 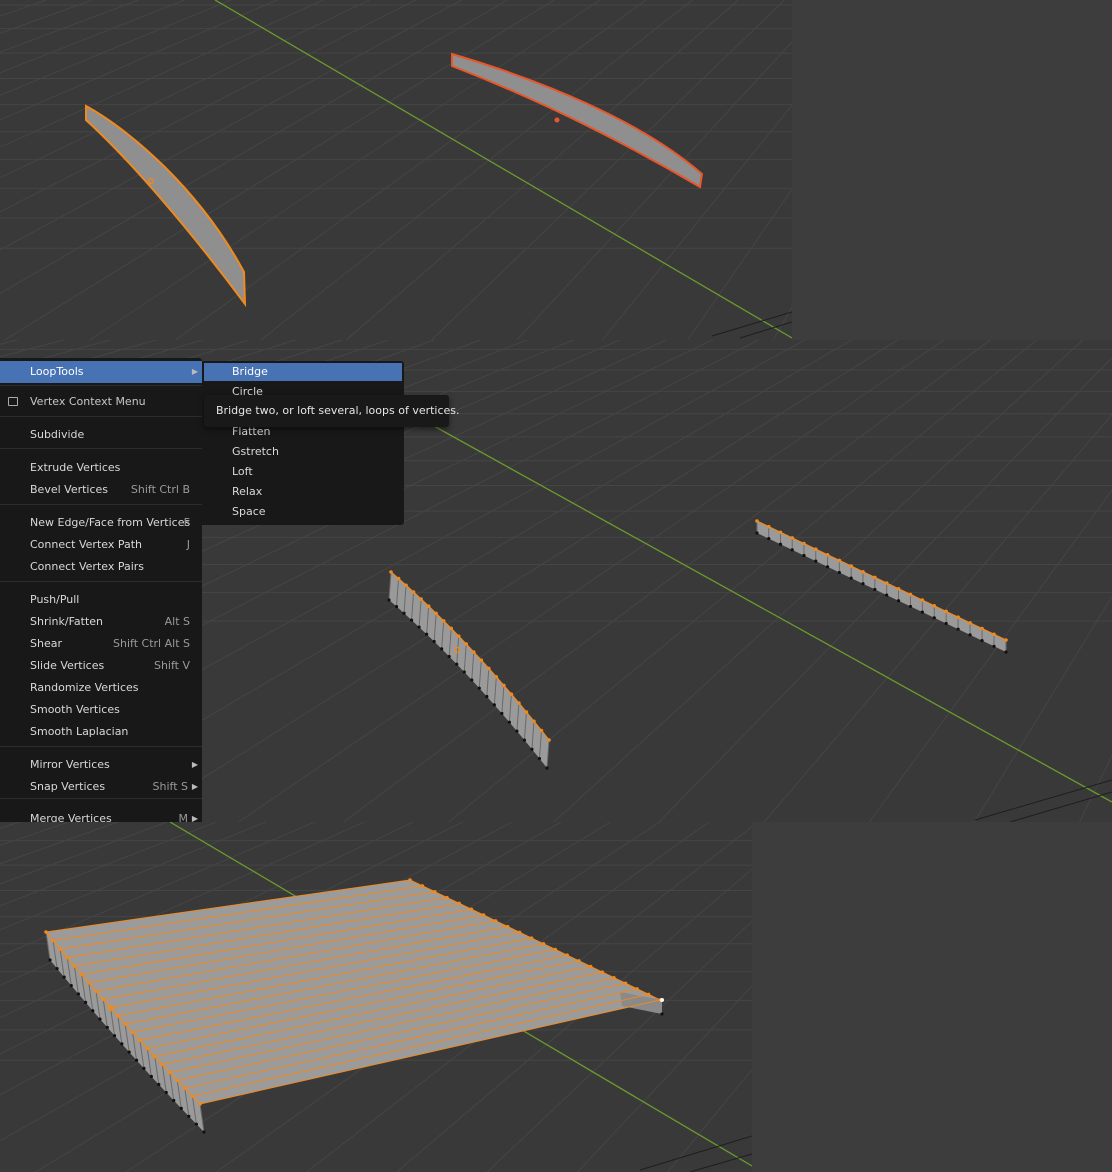 I want to click on submenu-item-loft: Loft, so click(x=303, y=472).